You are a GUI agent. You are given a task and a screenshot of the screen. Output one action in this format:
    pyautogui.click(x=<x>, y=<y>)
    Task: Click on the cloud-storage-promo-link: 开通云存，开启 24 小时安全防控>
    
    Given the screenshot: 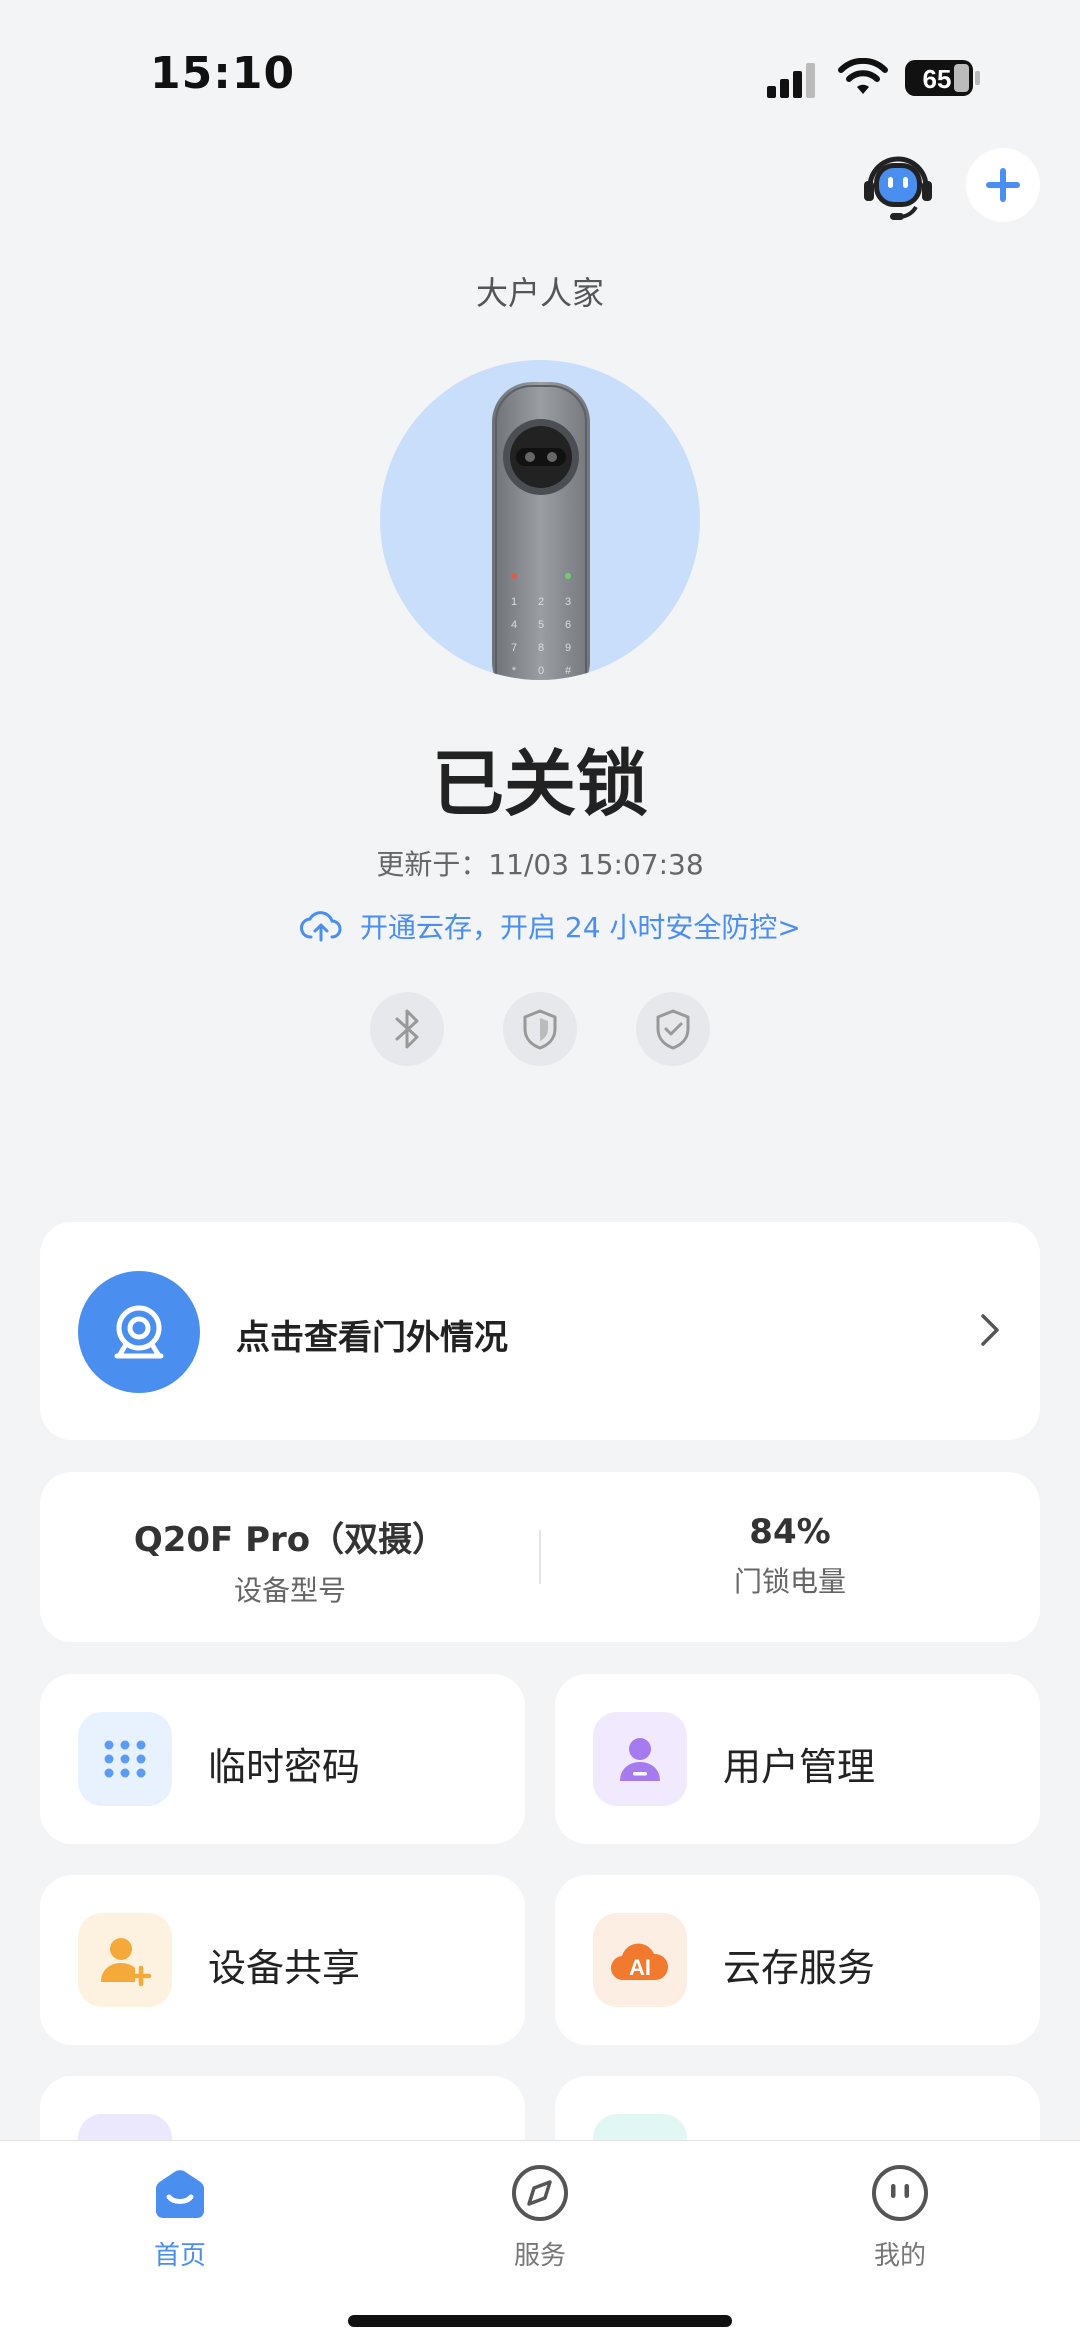 What is the action you would take?
    pyautogui.click(x=560, y=926)
    